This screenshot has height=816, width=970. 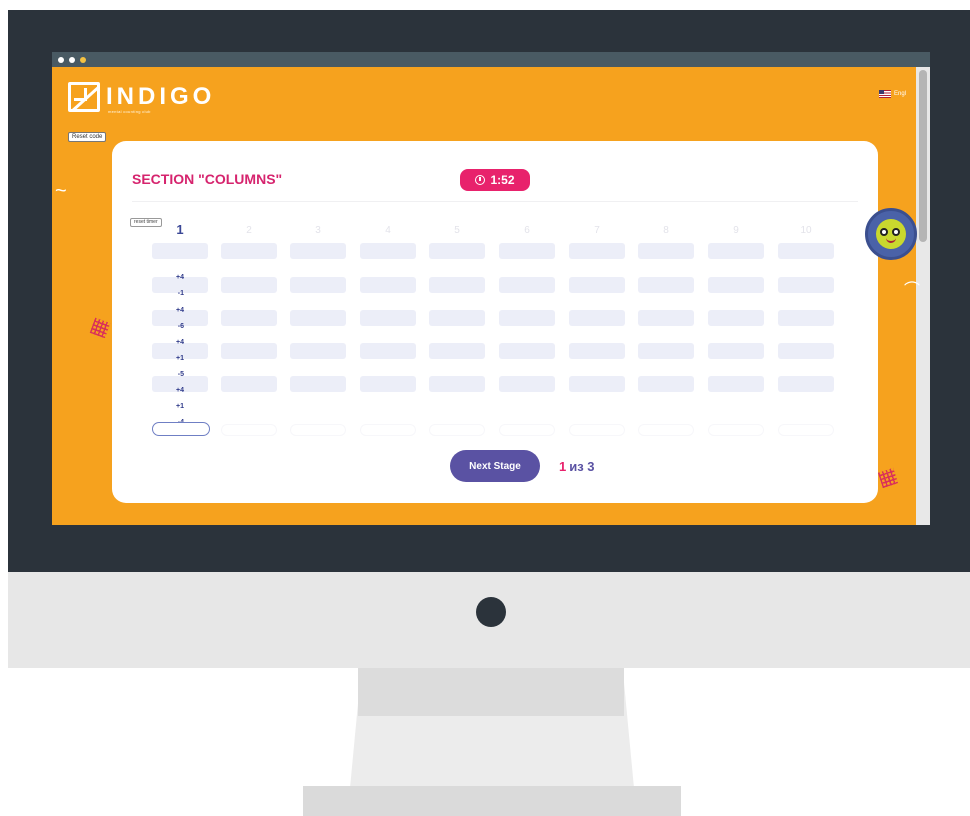 I want to click on logo-mark-icon, so click(x=84, y=97).